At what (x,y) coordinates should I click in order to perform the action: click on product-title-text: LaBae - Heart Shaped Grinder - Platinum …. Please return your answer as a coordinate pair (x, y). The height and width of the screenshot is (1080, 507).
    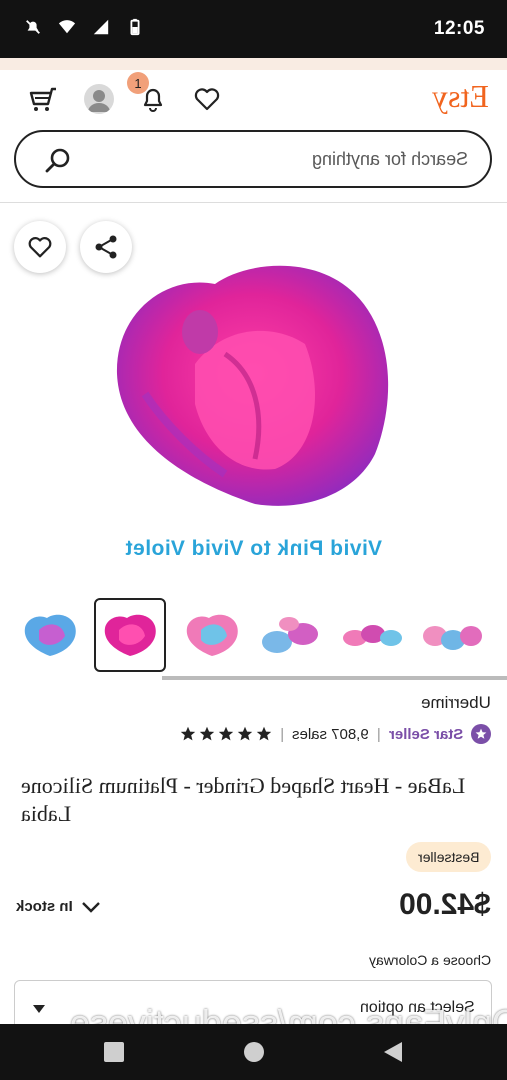
    Looking at the image, I should click on (243, 799).